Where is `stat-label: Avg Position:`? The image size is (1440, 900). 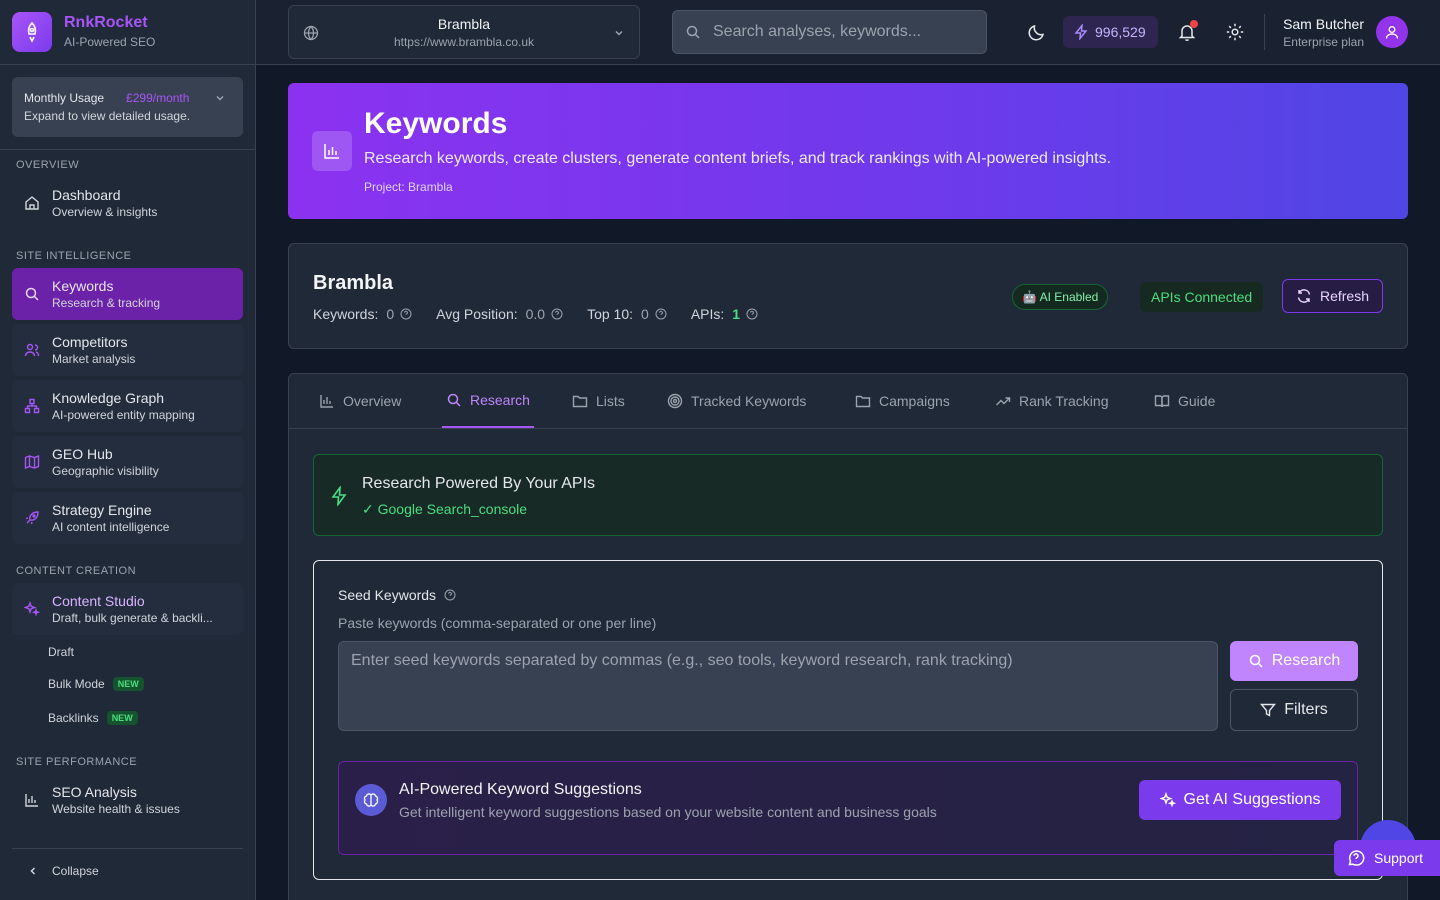
stat-label: Avg Position: is located at coordinates (477, 314).